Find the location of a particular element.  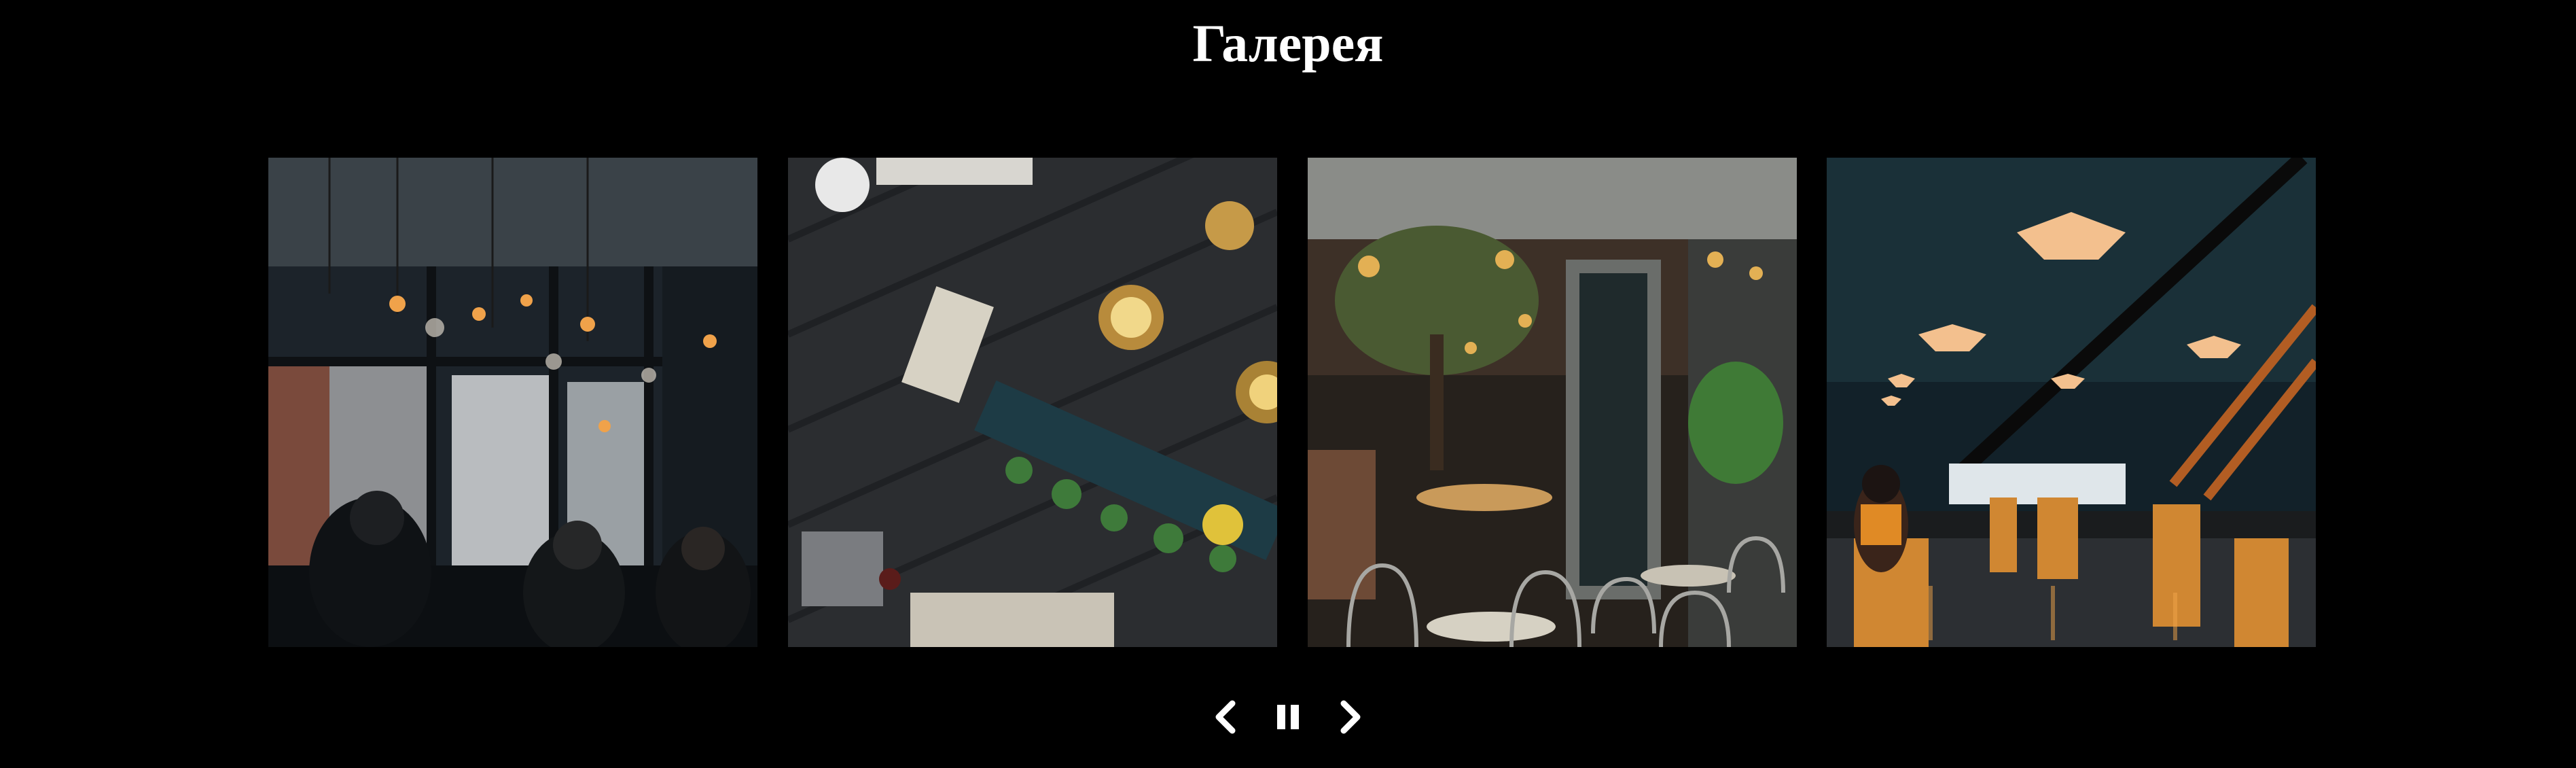

prev-button is located at coordinates (1225, 717).